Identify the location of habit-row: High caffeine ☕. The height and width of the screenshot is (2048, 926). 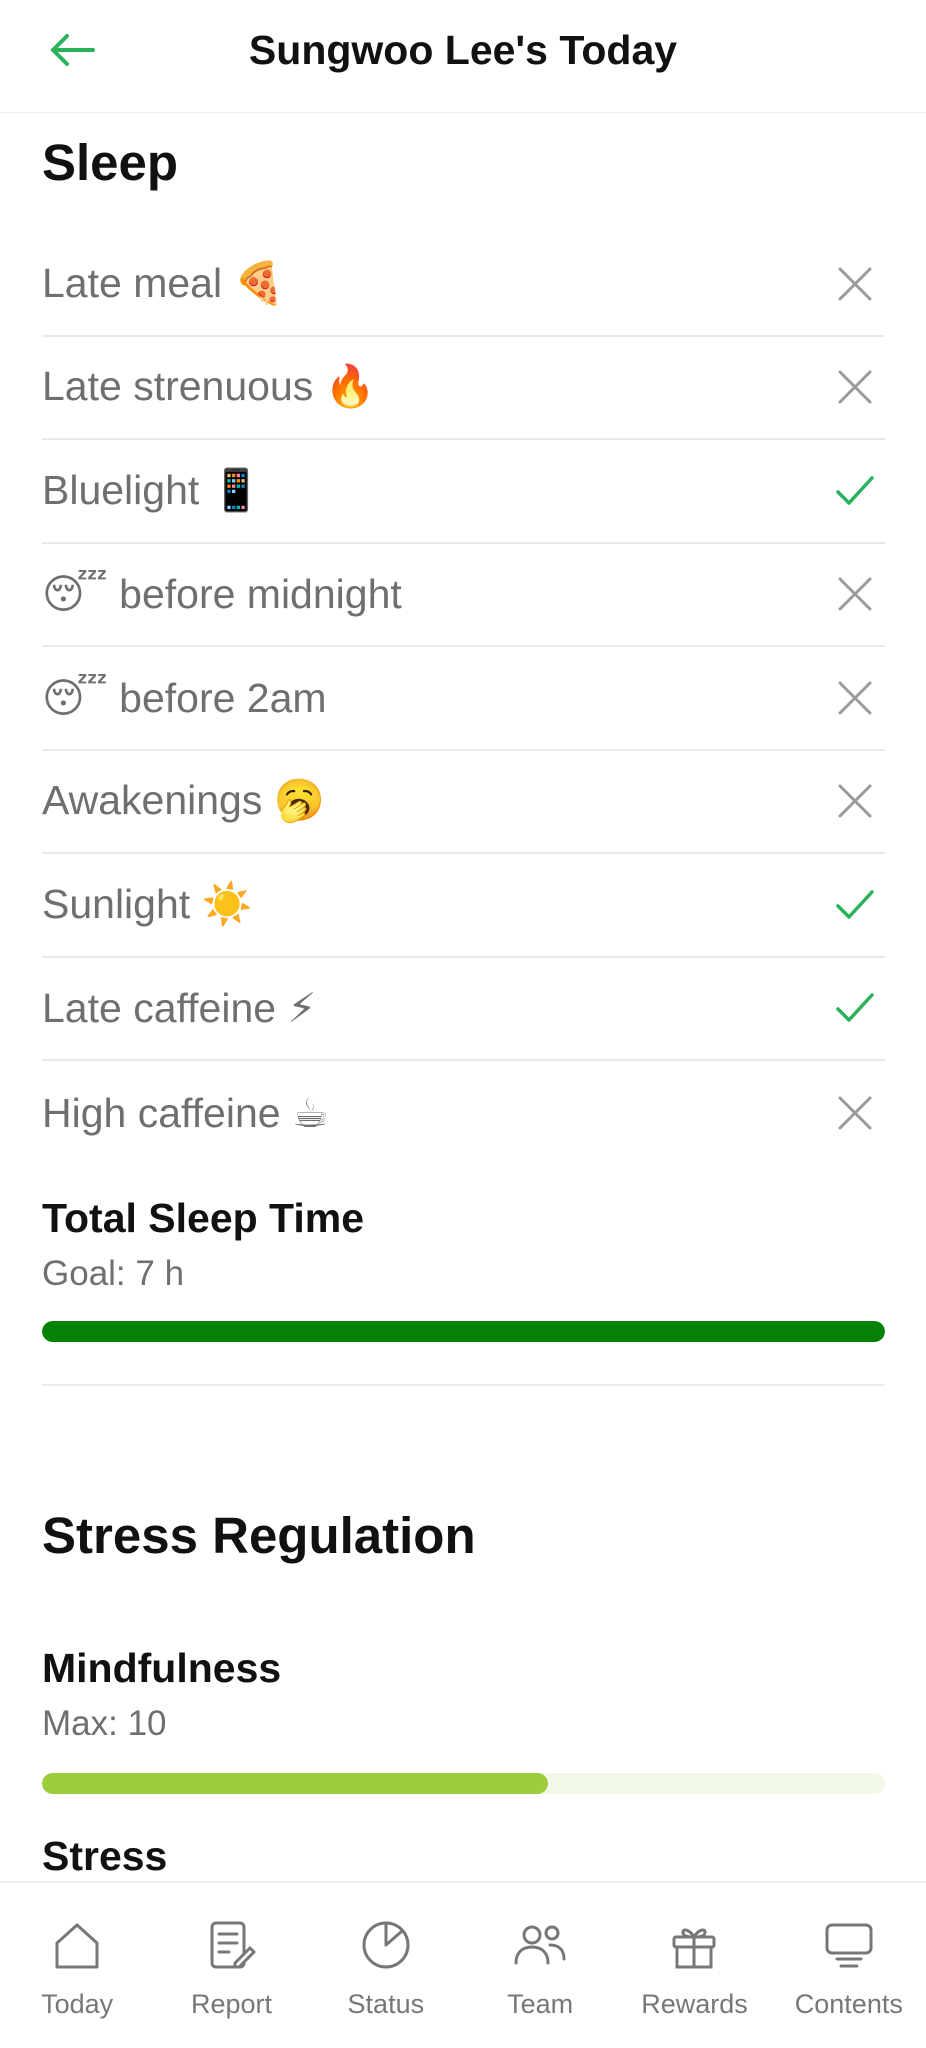
(463, 1113).